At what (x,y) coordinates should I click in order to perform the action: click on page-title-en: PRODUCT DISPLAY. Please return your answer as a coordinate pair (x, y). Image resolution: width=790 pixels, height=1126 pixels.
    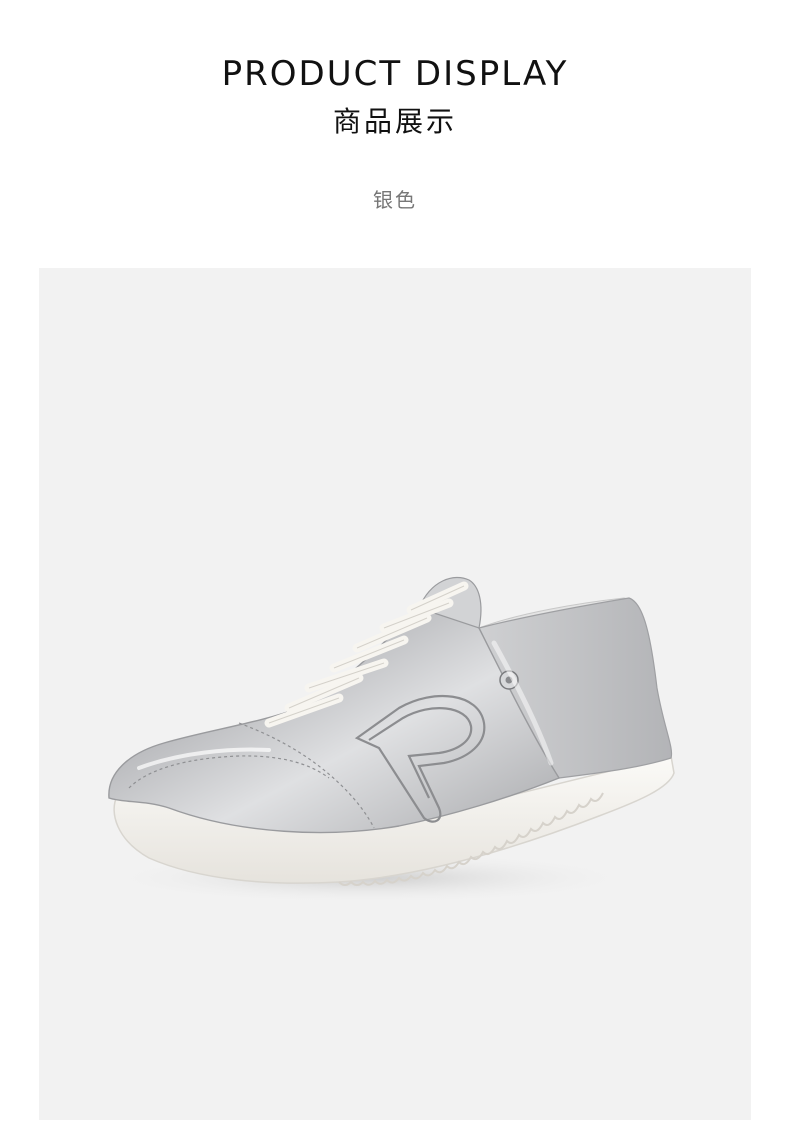
    Looking at the image, I should click on (395, 74).